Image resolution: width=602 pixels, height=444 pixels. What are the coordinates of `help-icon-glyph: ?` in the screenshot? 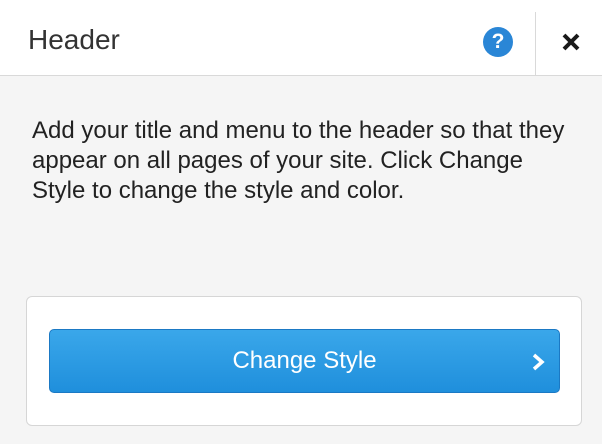 It's located at (498, 41).